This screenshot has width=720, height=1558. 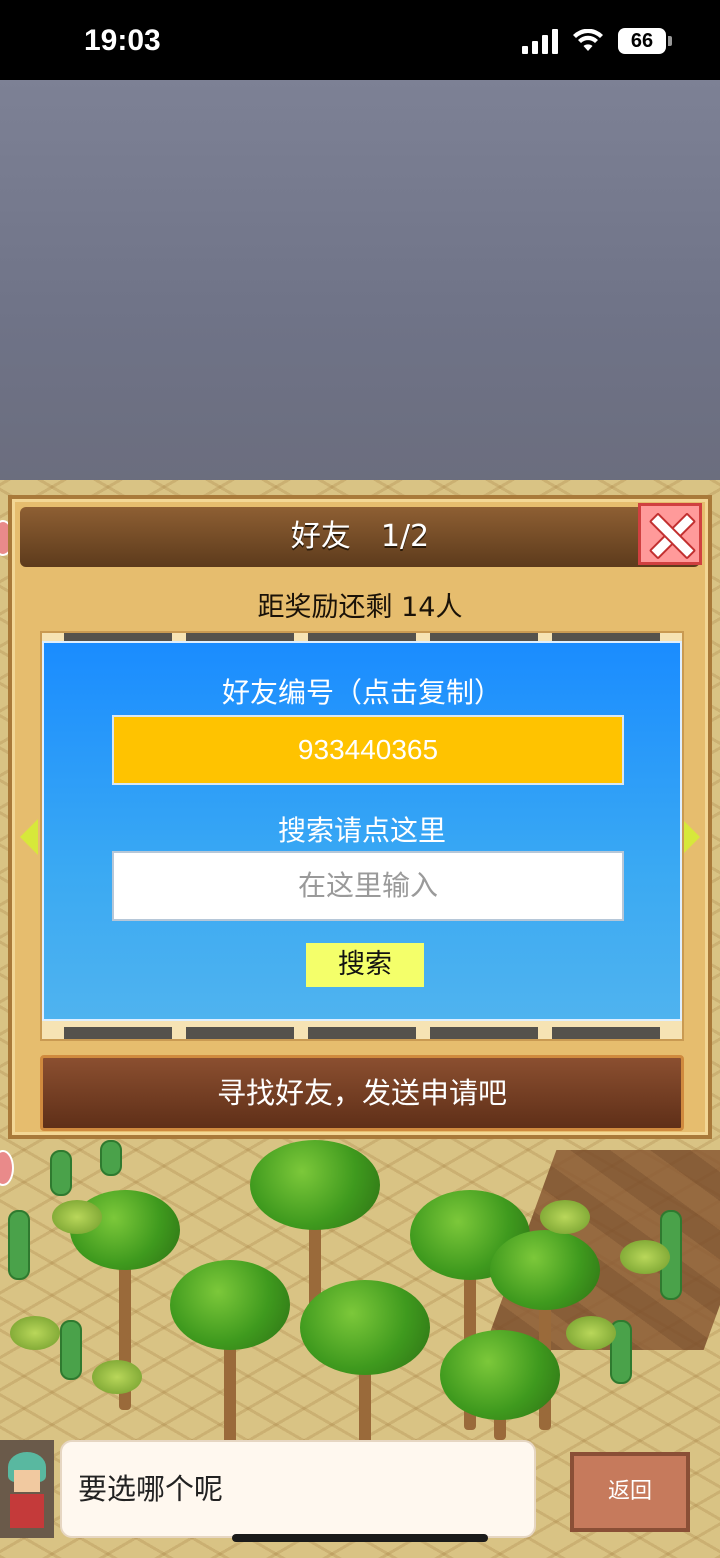 What do you see at coordinates (630, 1492) in the screenshot?
I see `back-button: 返回` at bounding box center [630, 1492].